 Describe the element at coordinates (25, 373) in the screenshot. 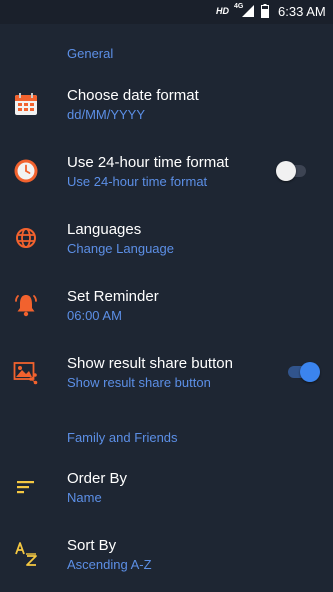

I see `image-share-icon` at that location.